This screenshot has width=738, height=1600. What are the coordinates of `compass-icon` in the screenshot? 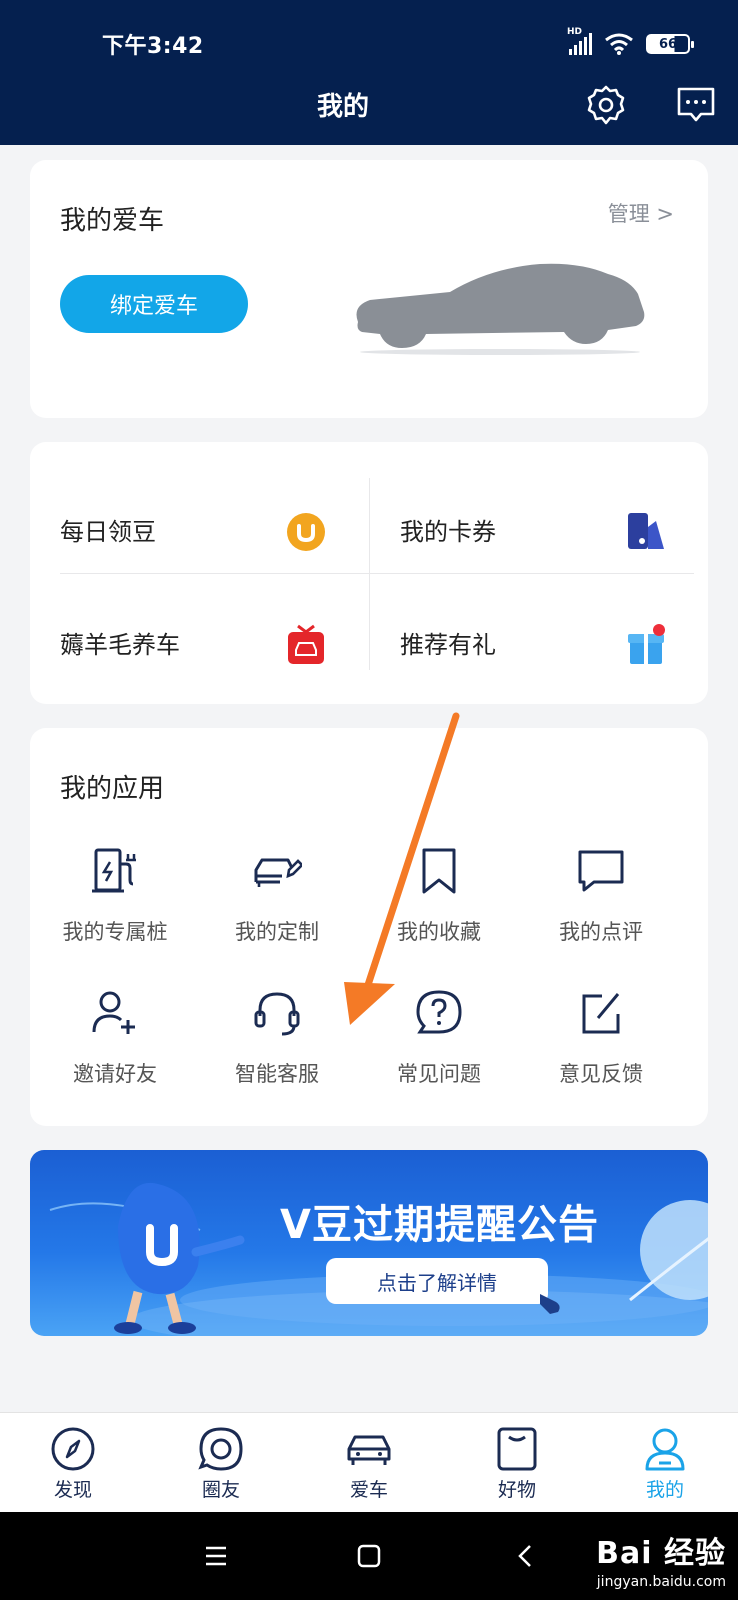 It's located at (73, 1449).